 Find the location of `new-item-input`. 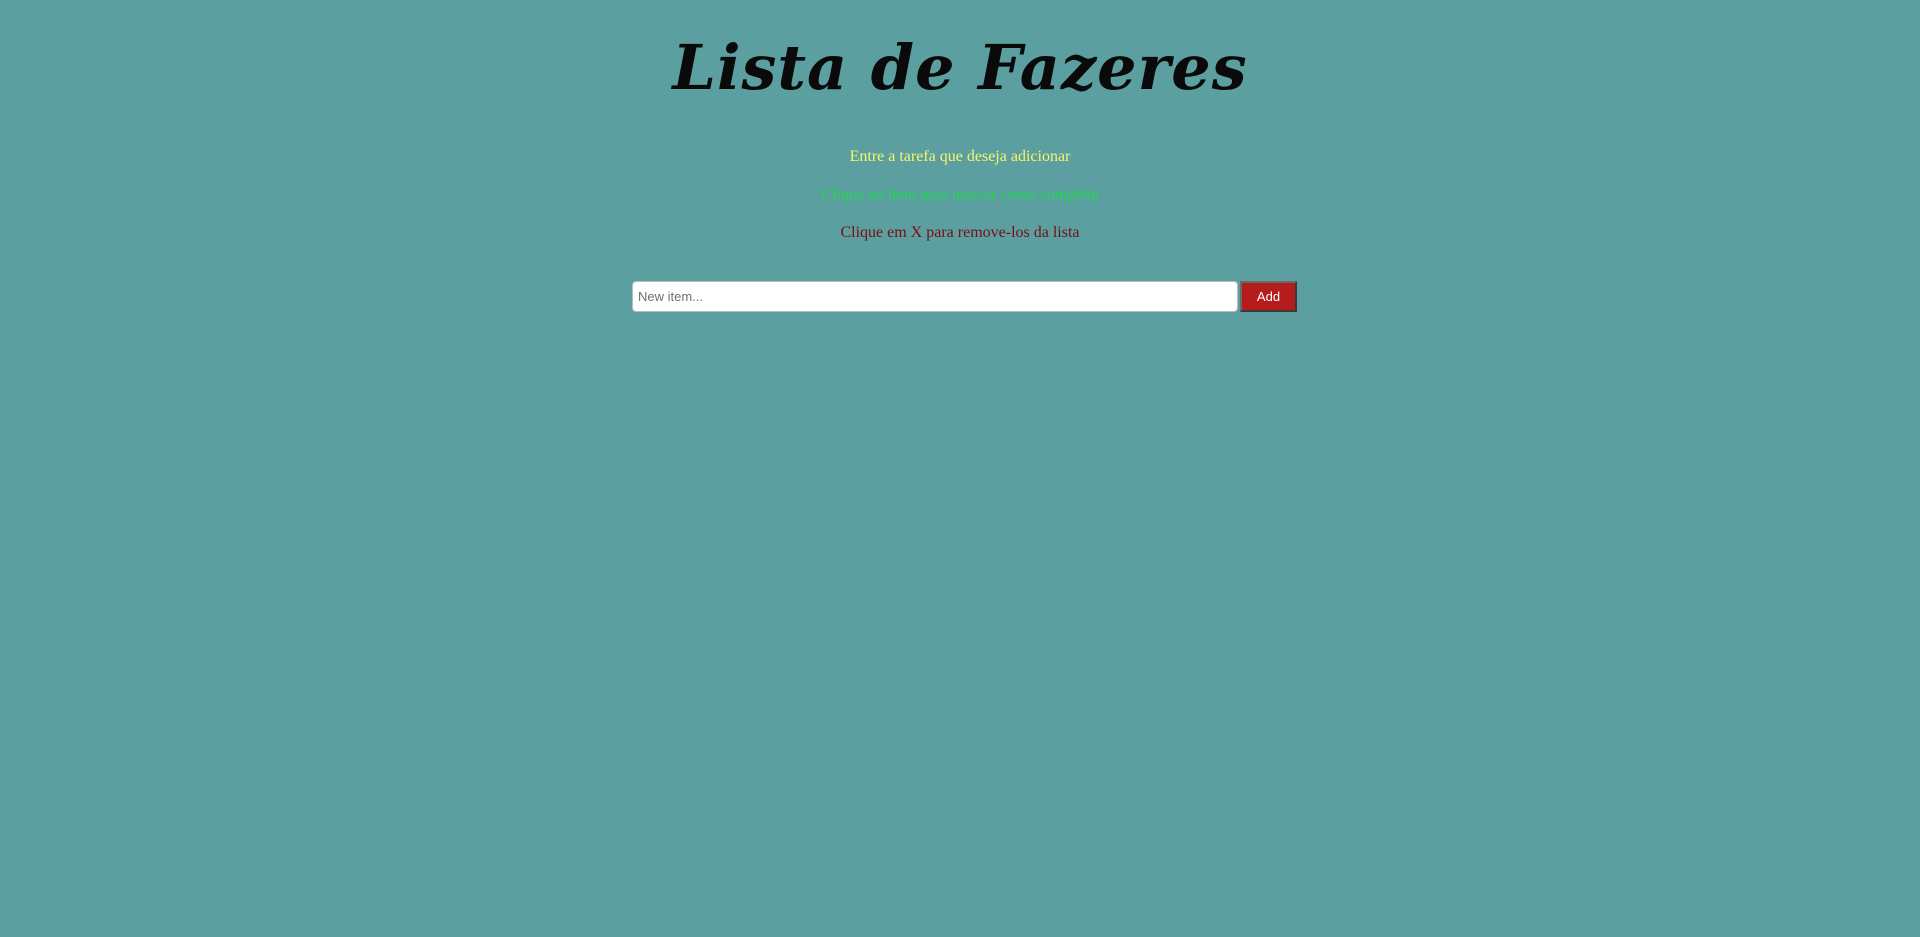

new-item-input is located at coordinates (935, 296).